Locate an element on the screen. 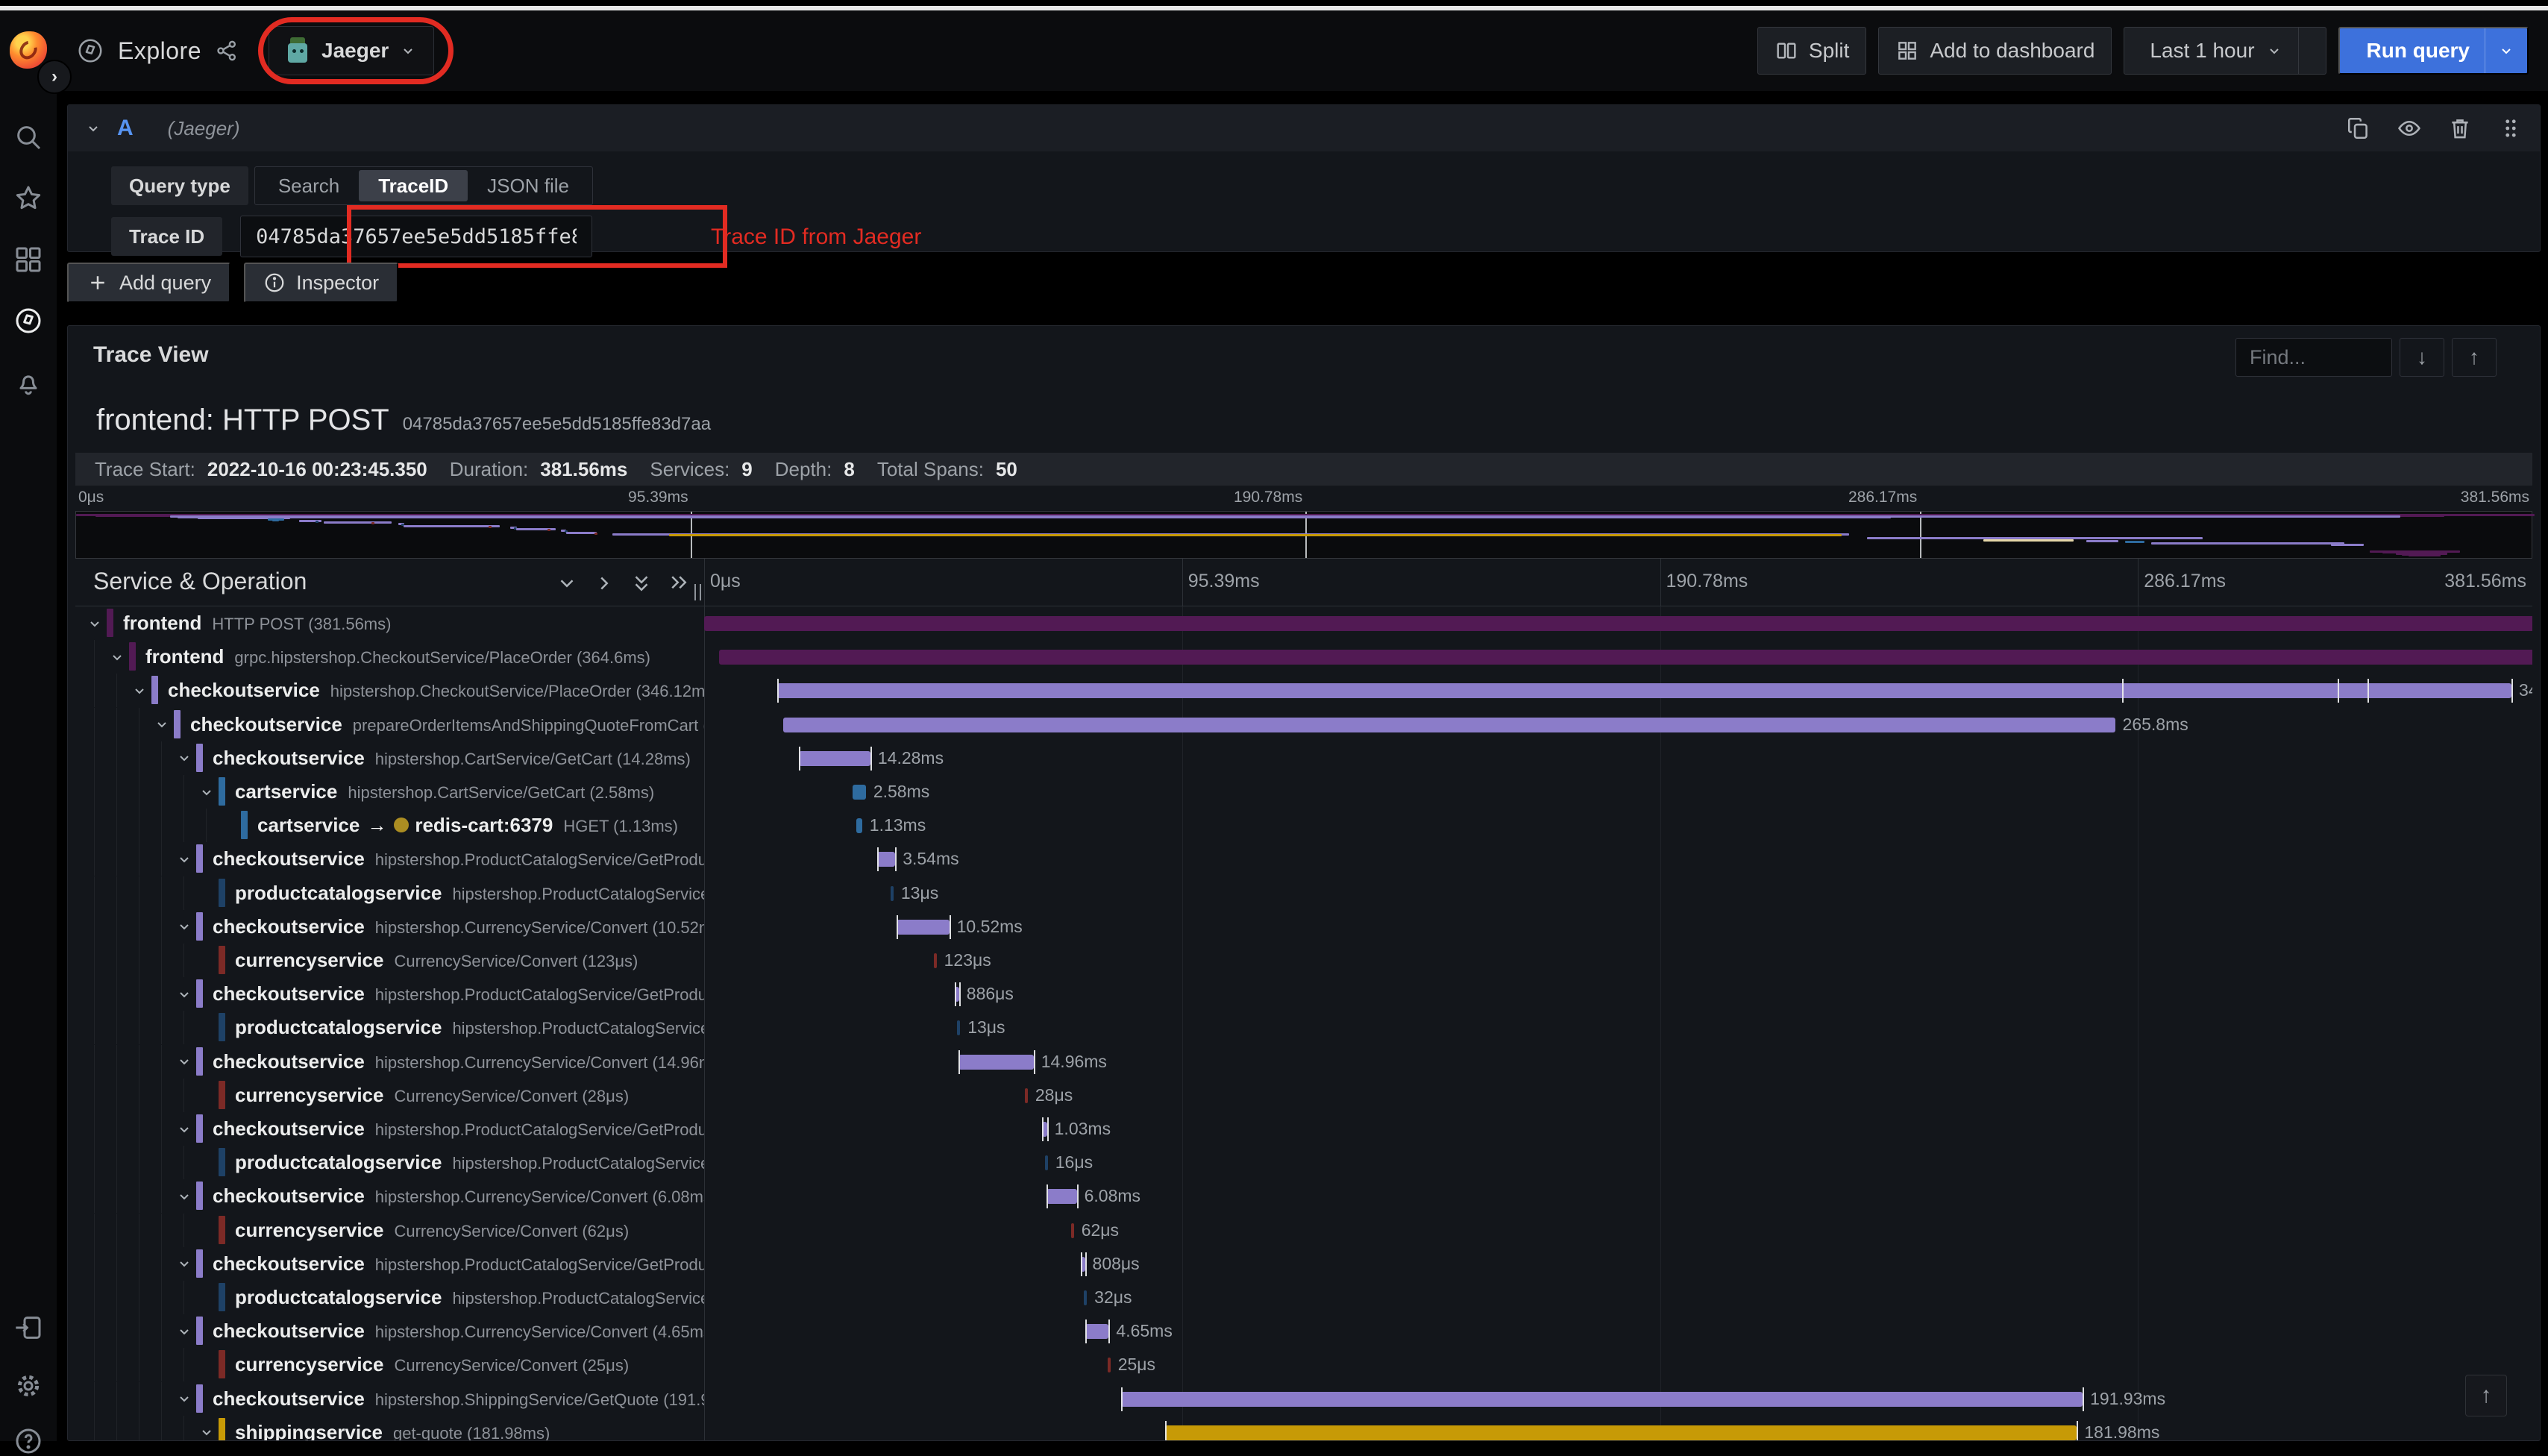  span-gantt-row: 346.12ms is located at coordinates (1618, 690).